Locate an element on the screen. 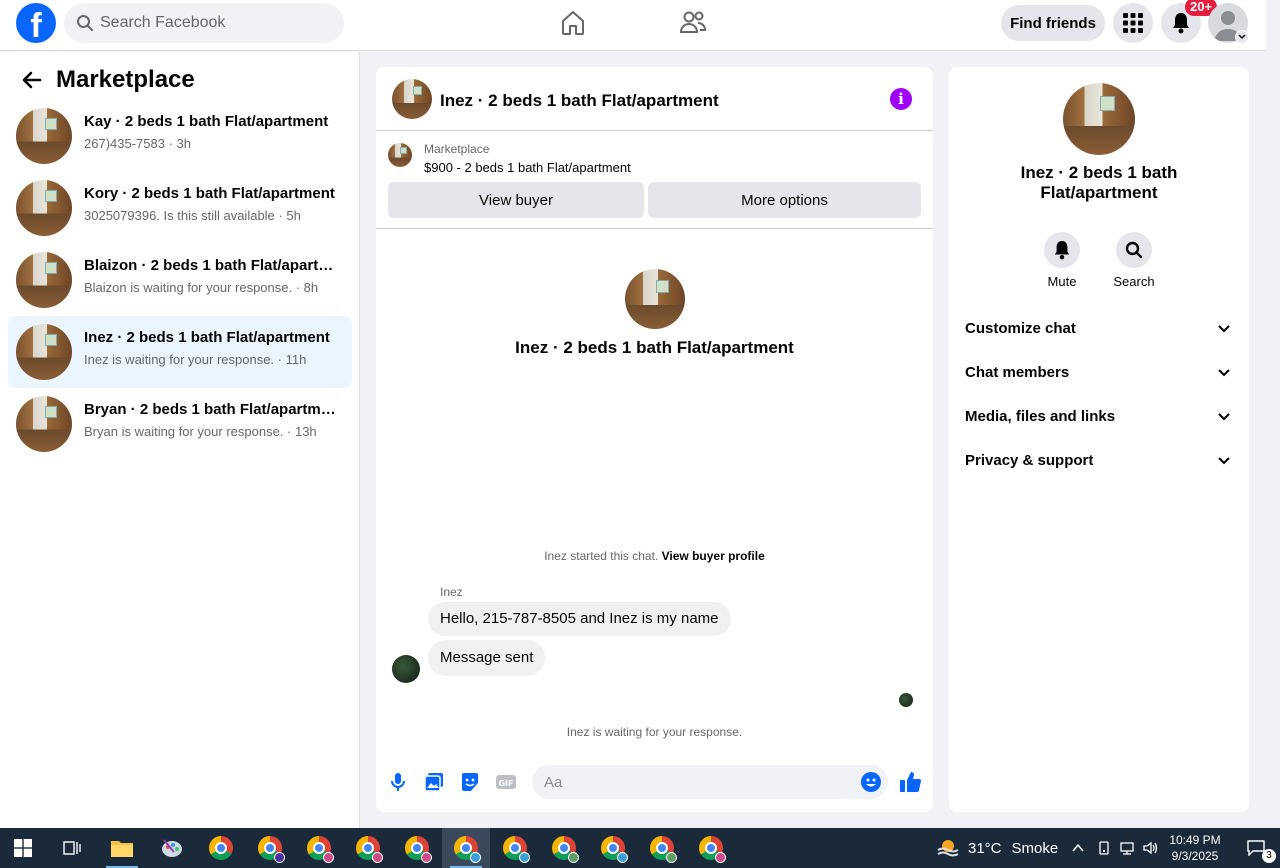 Image resolution: width=1280 pixels, height=868 pixels. sticker-icon is located at coordinates (470, 782).